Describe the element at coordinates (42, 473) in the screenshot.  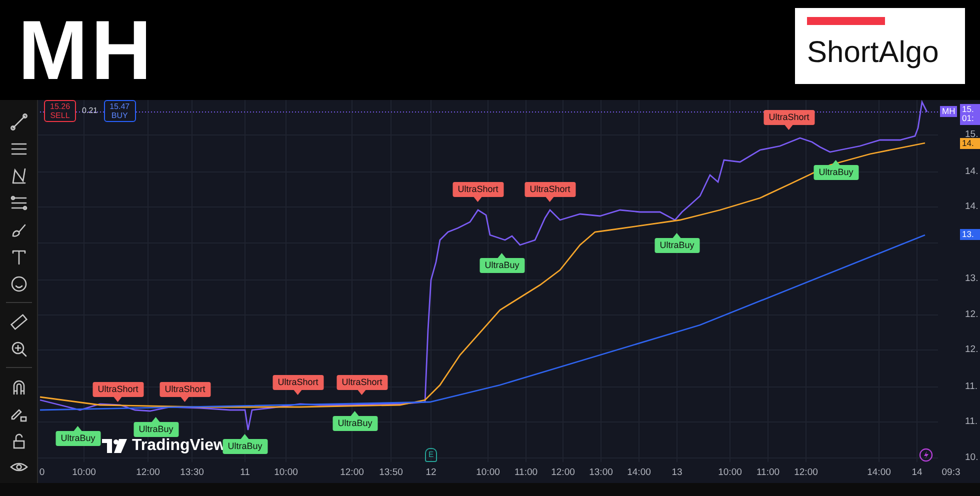
I see `time-label: 0` at that location.